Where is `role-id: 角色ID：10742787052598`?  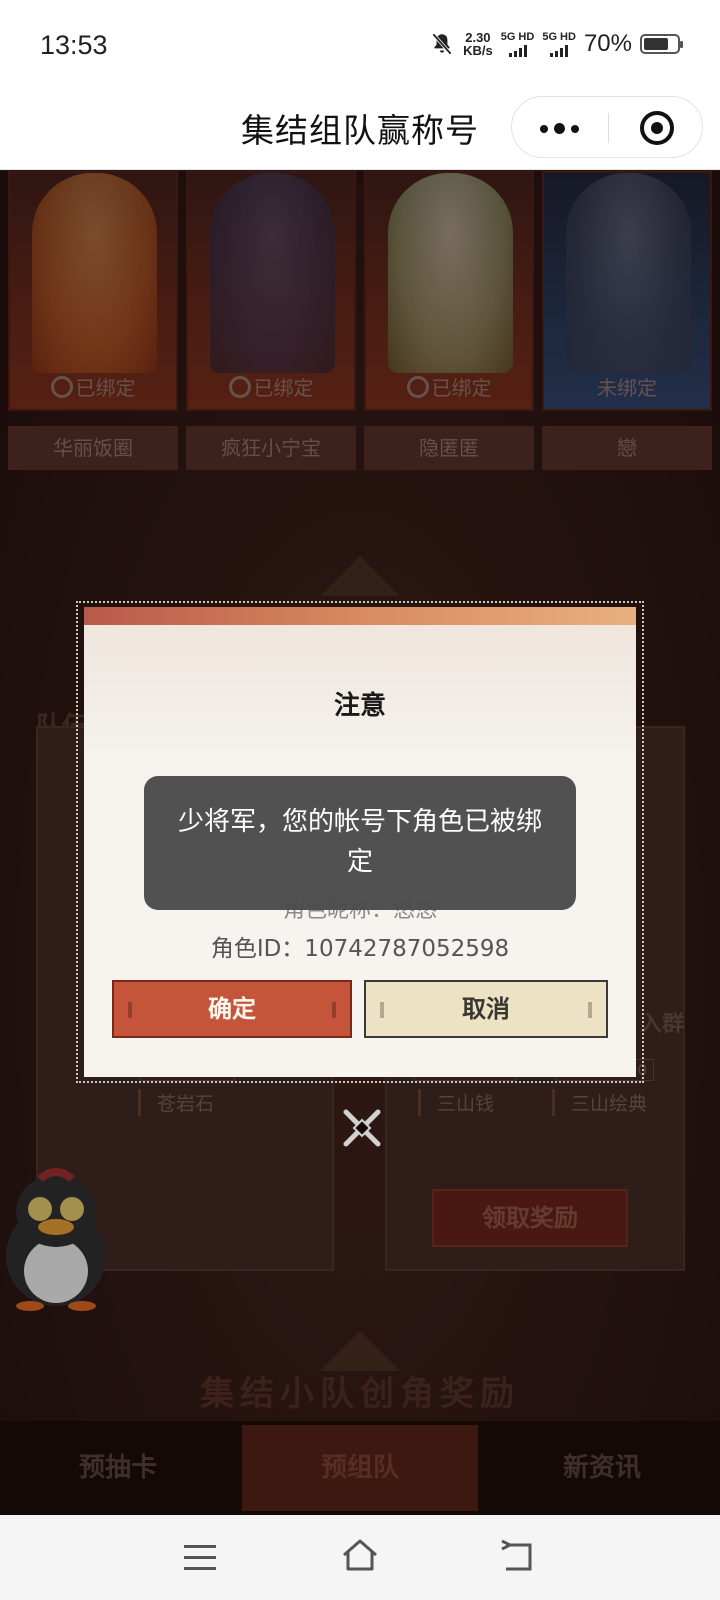
role-id: 角色ID：10742787052598 is located at coordinates (360, 949).